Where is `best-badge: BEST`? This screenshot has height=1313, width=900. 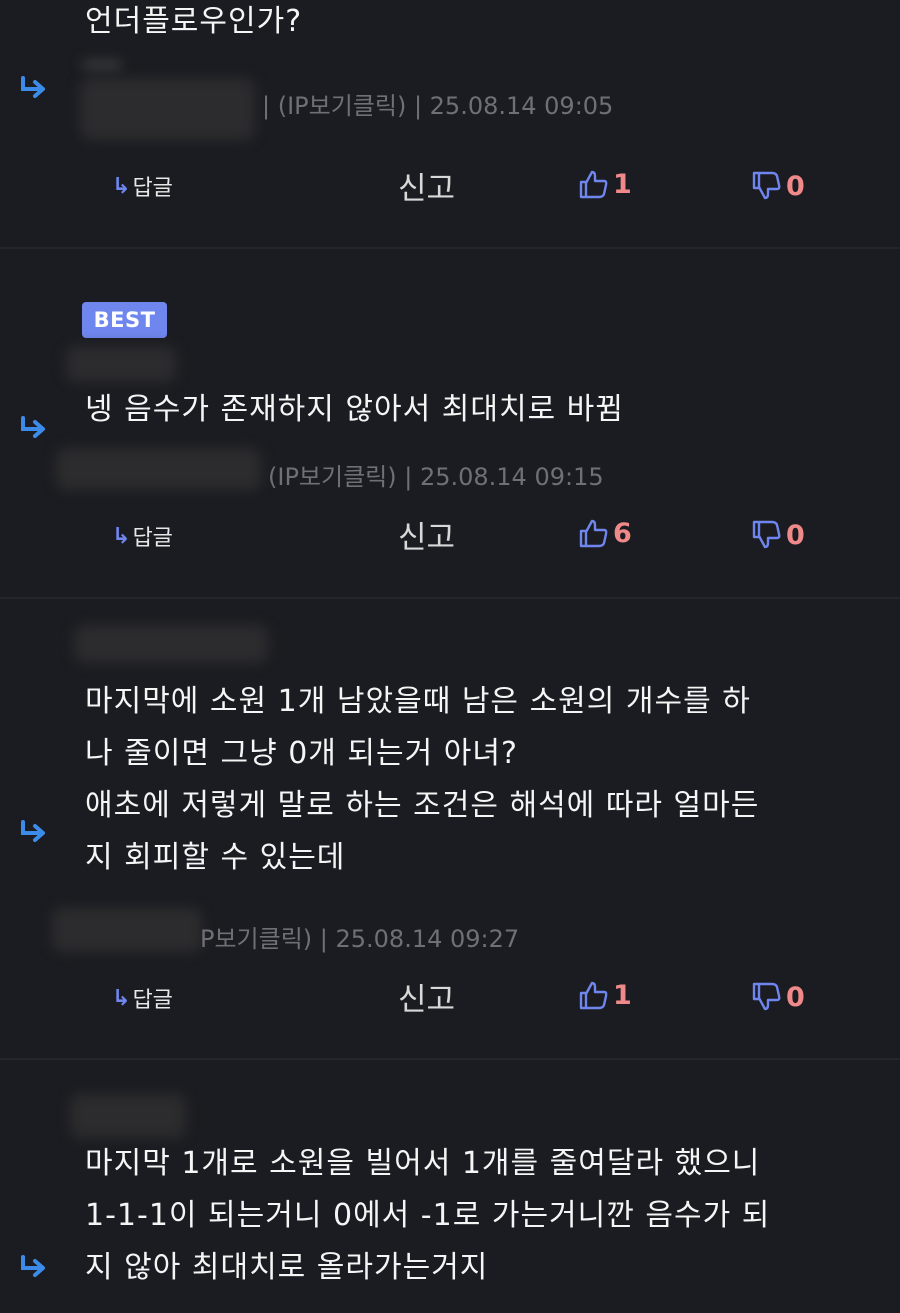
best-badge: BEST is located at coordinates (124, 320).